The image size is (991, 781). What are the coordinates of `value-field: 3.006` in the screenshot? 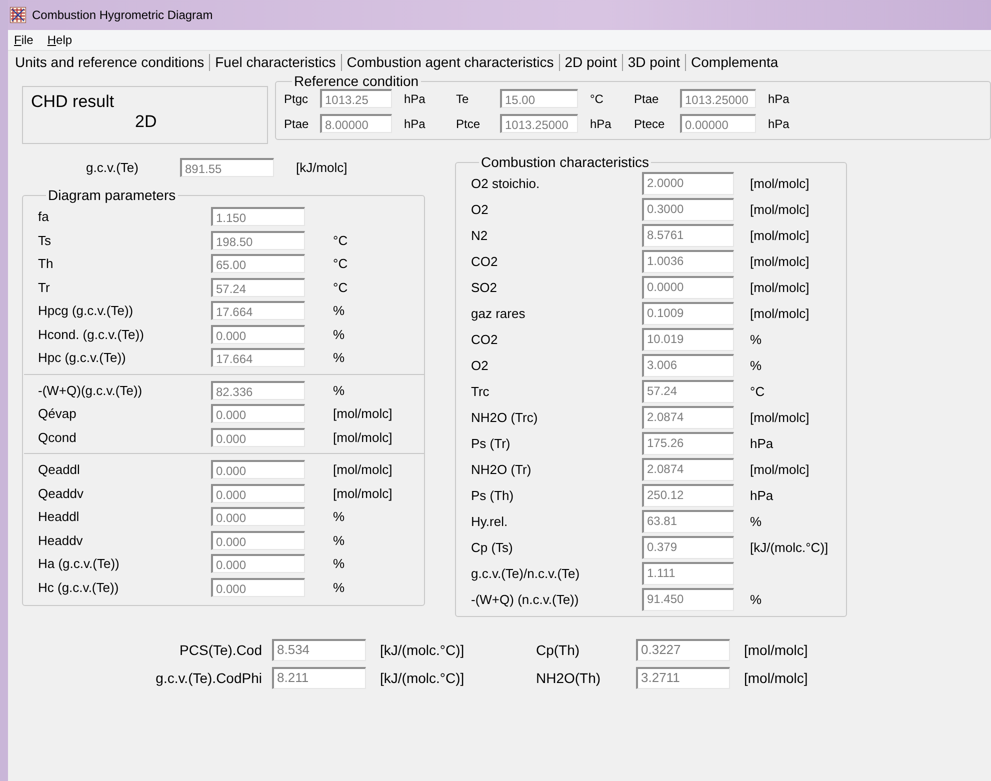 It's located at (688, 365).